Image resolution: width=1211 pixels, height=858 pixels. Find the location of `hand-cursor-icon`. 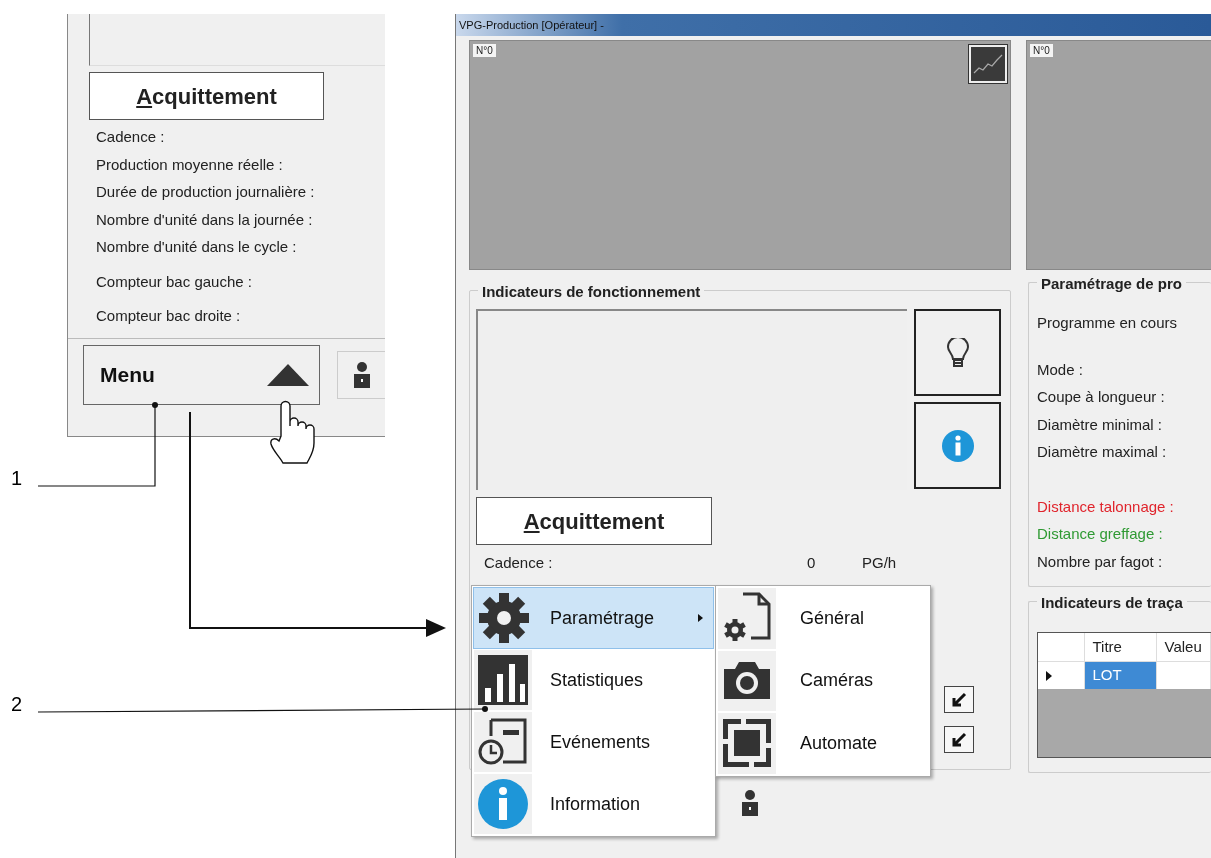

hand-cursor-icon is located at coordinates (292, 432).